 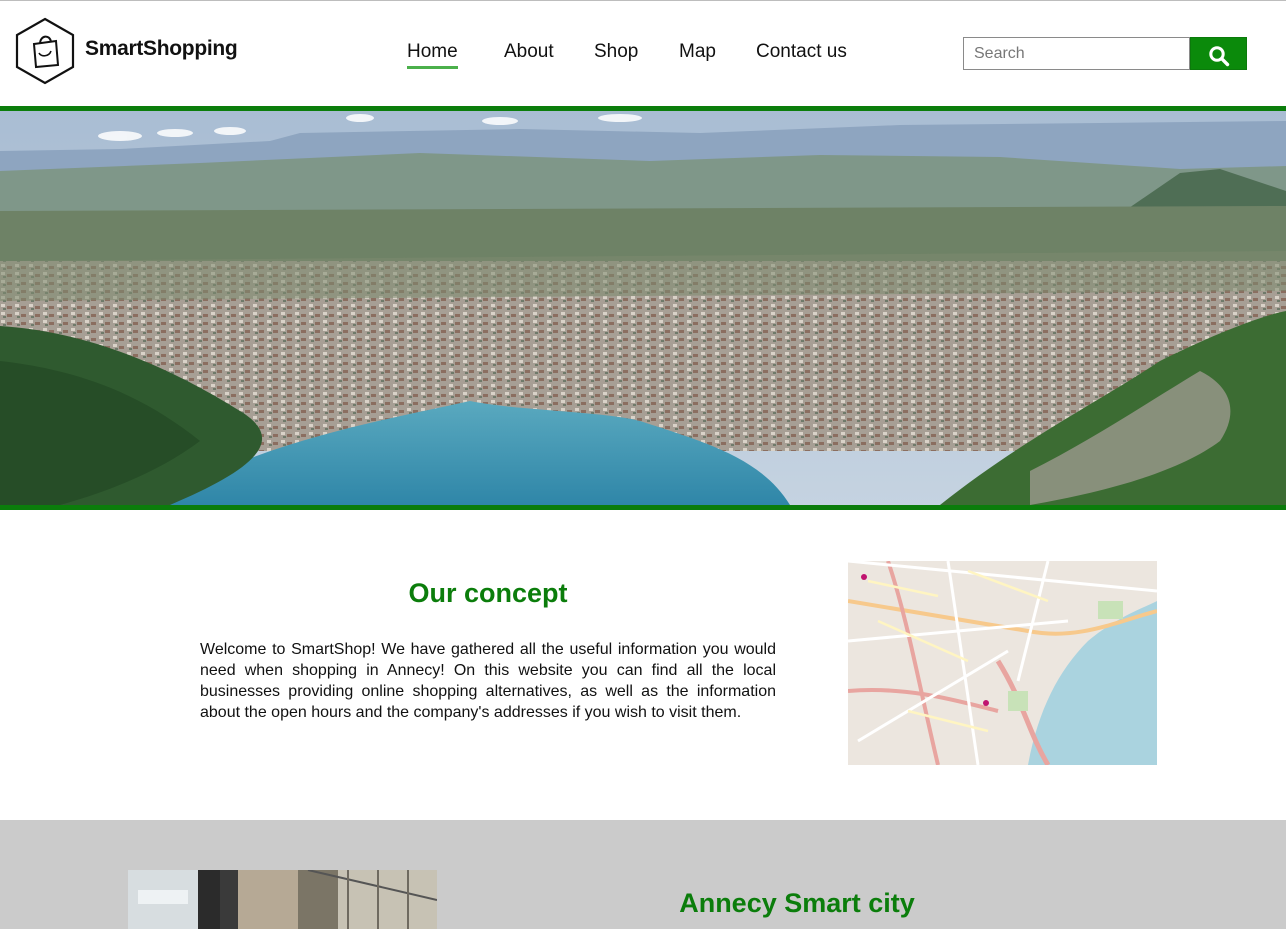 I want to click on shopping-bag-hexagon-icon, so click(x=45, y=51).